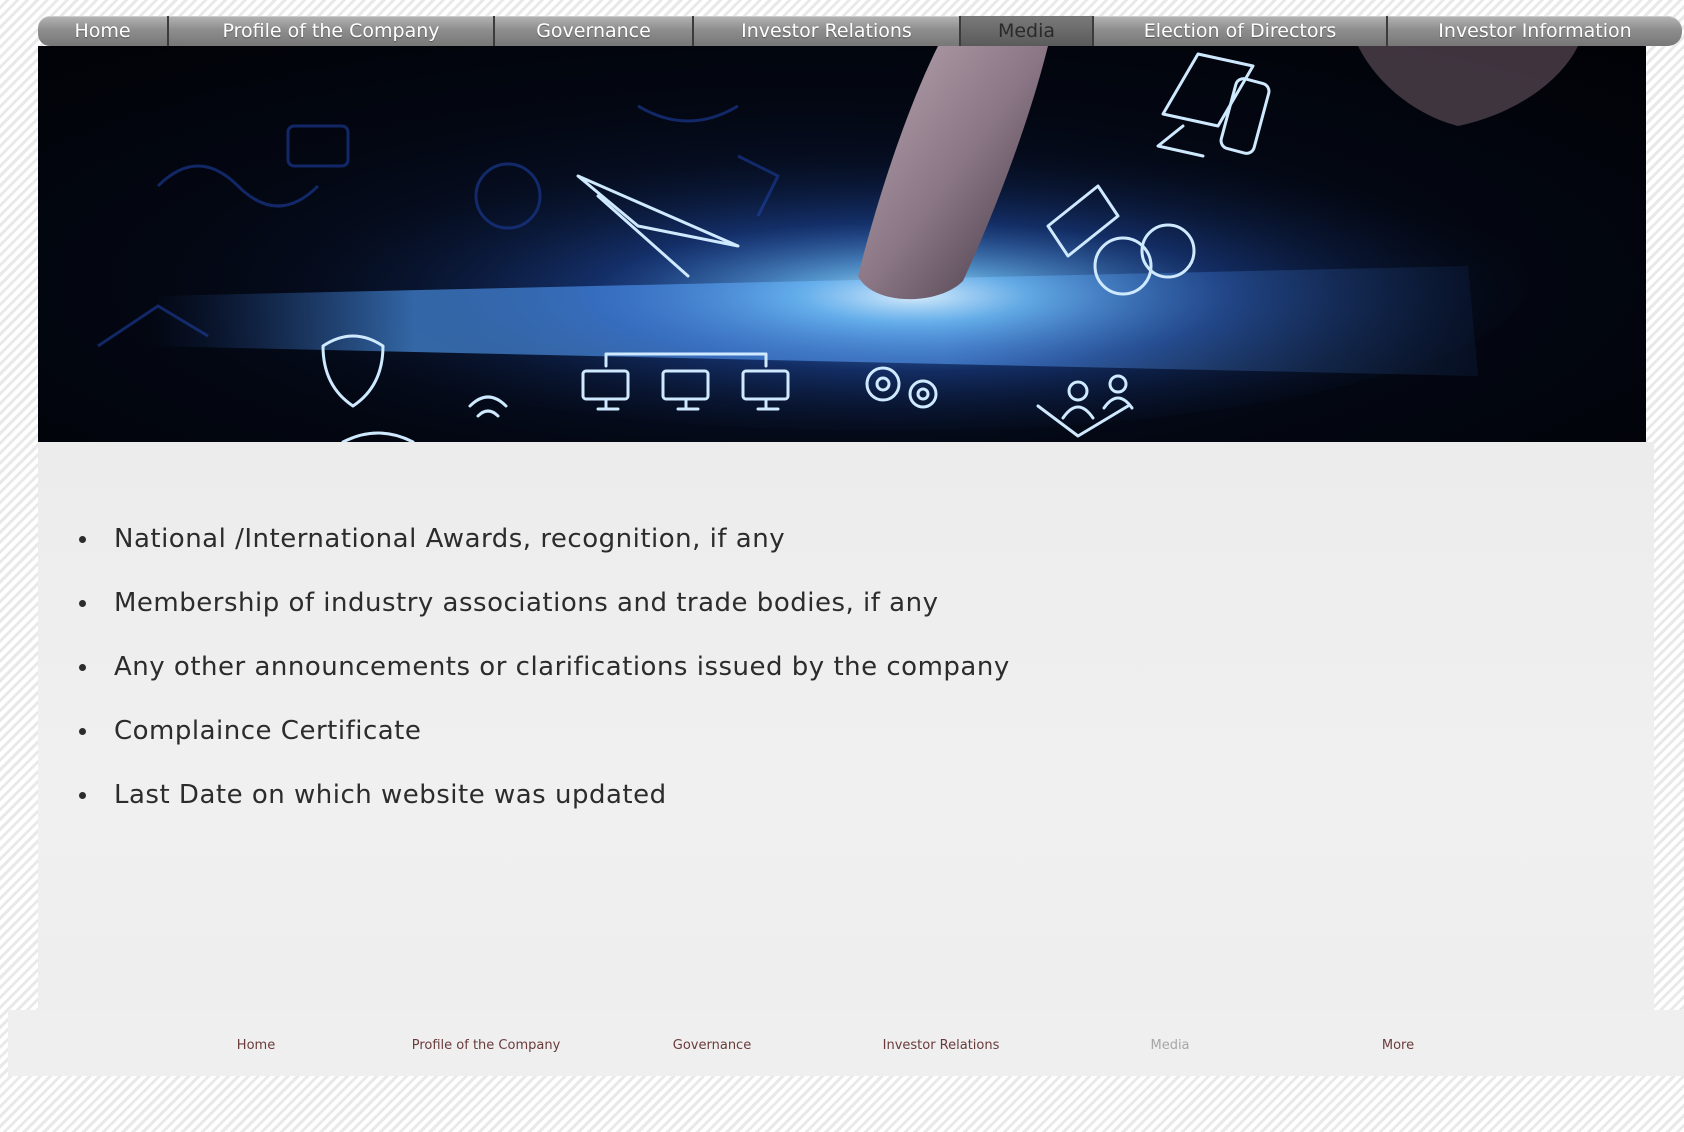 The width and height of the screenshot is (1684, 1132). Describe the element at coordinates (1468, 86) in the screenshot. I see `hand-shadow` at that location.